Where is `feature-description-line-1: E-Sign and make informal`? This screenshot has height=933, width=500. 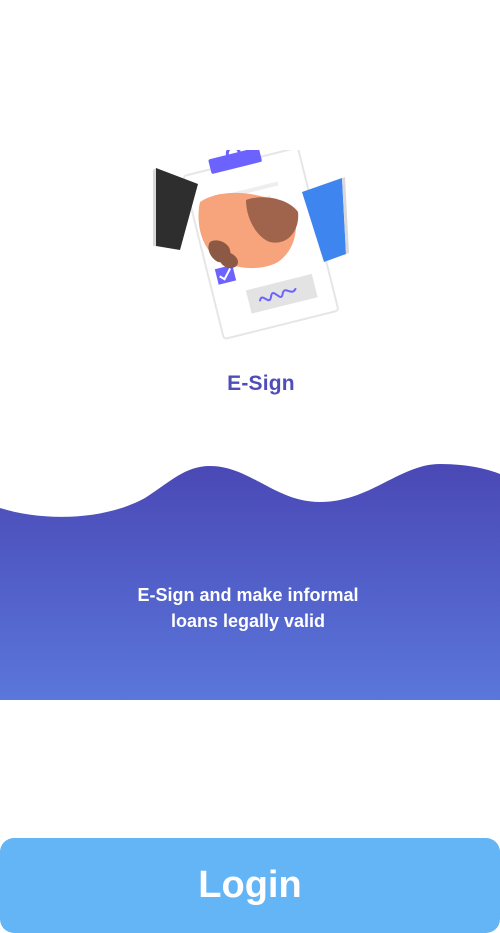
feature-description-line-1: E-Sign and make informal is located at coordinates (248, 595).